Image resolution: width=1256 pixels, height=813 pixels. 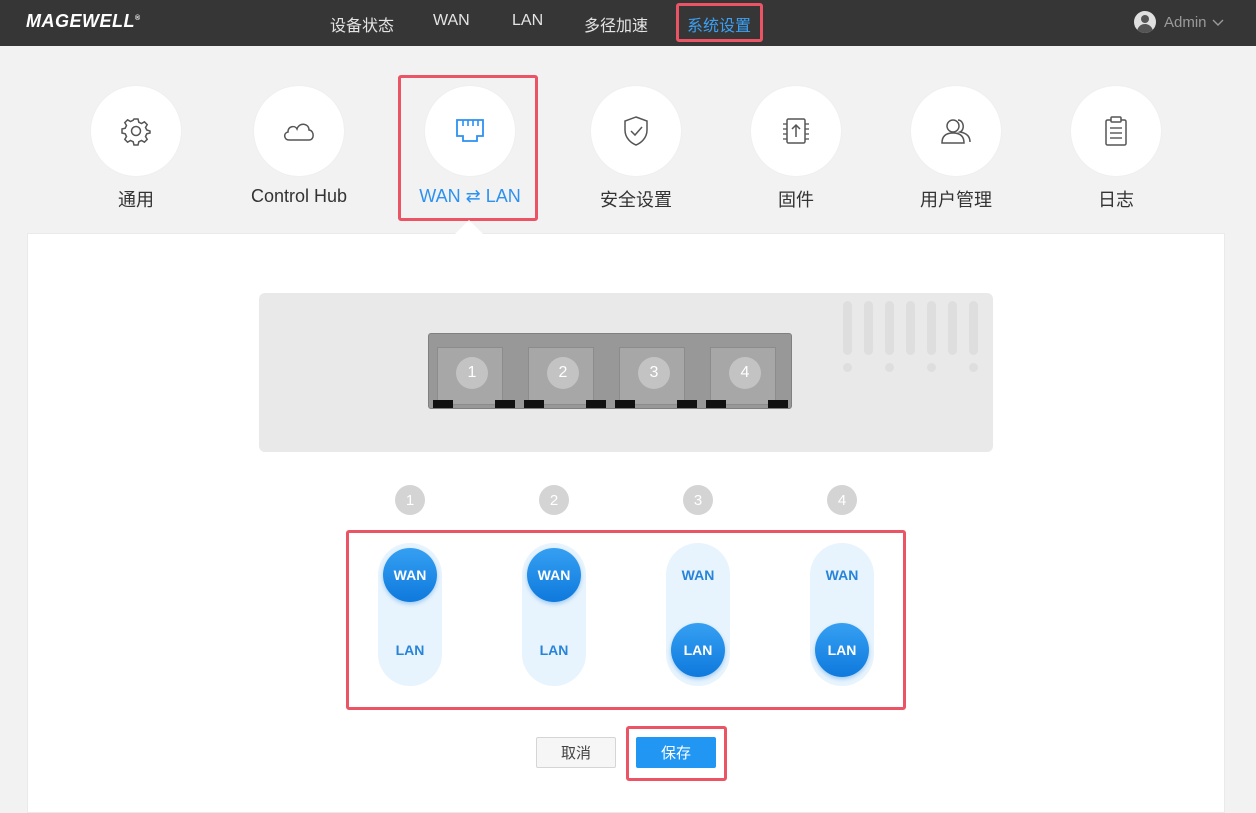 What do you see at coordinates (956, 200) in the screenshot?
I see `category-user-management-label: 用户管理` at bounding box center [956, 200].